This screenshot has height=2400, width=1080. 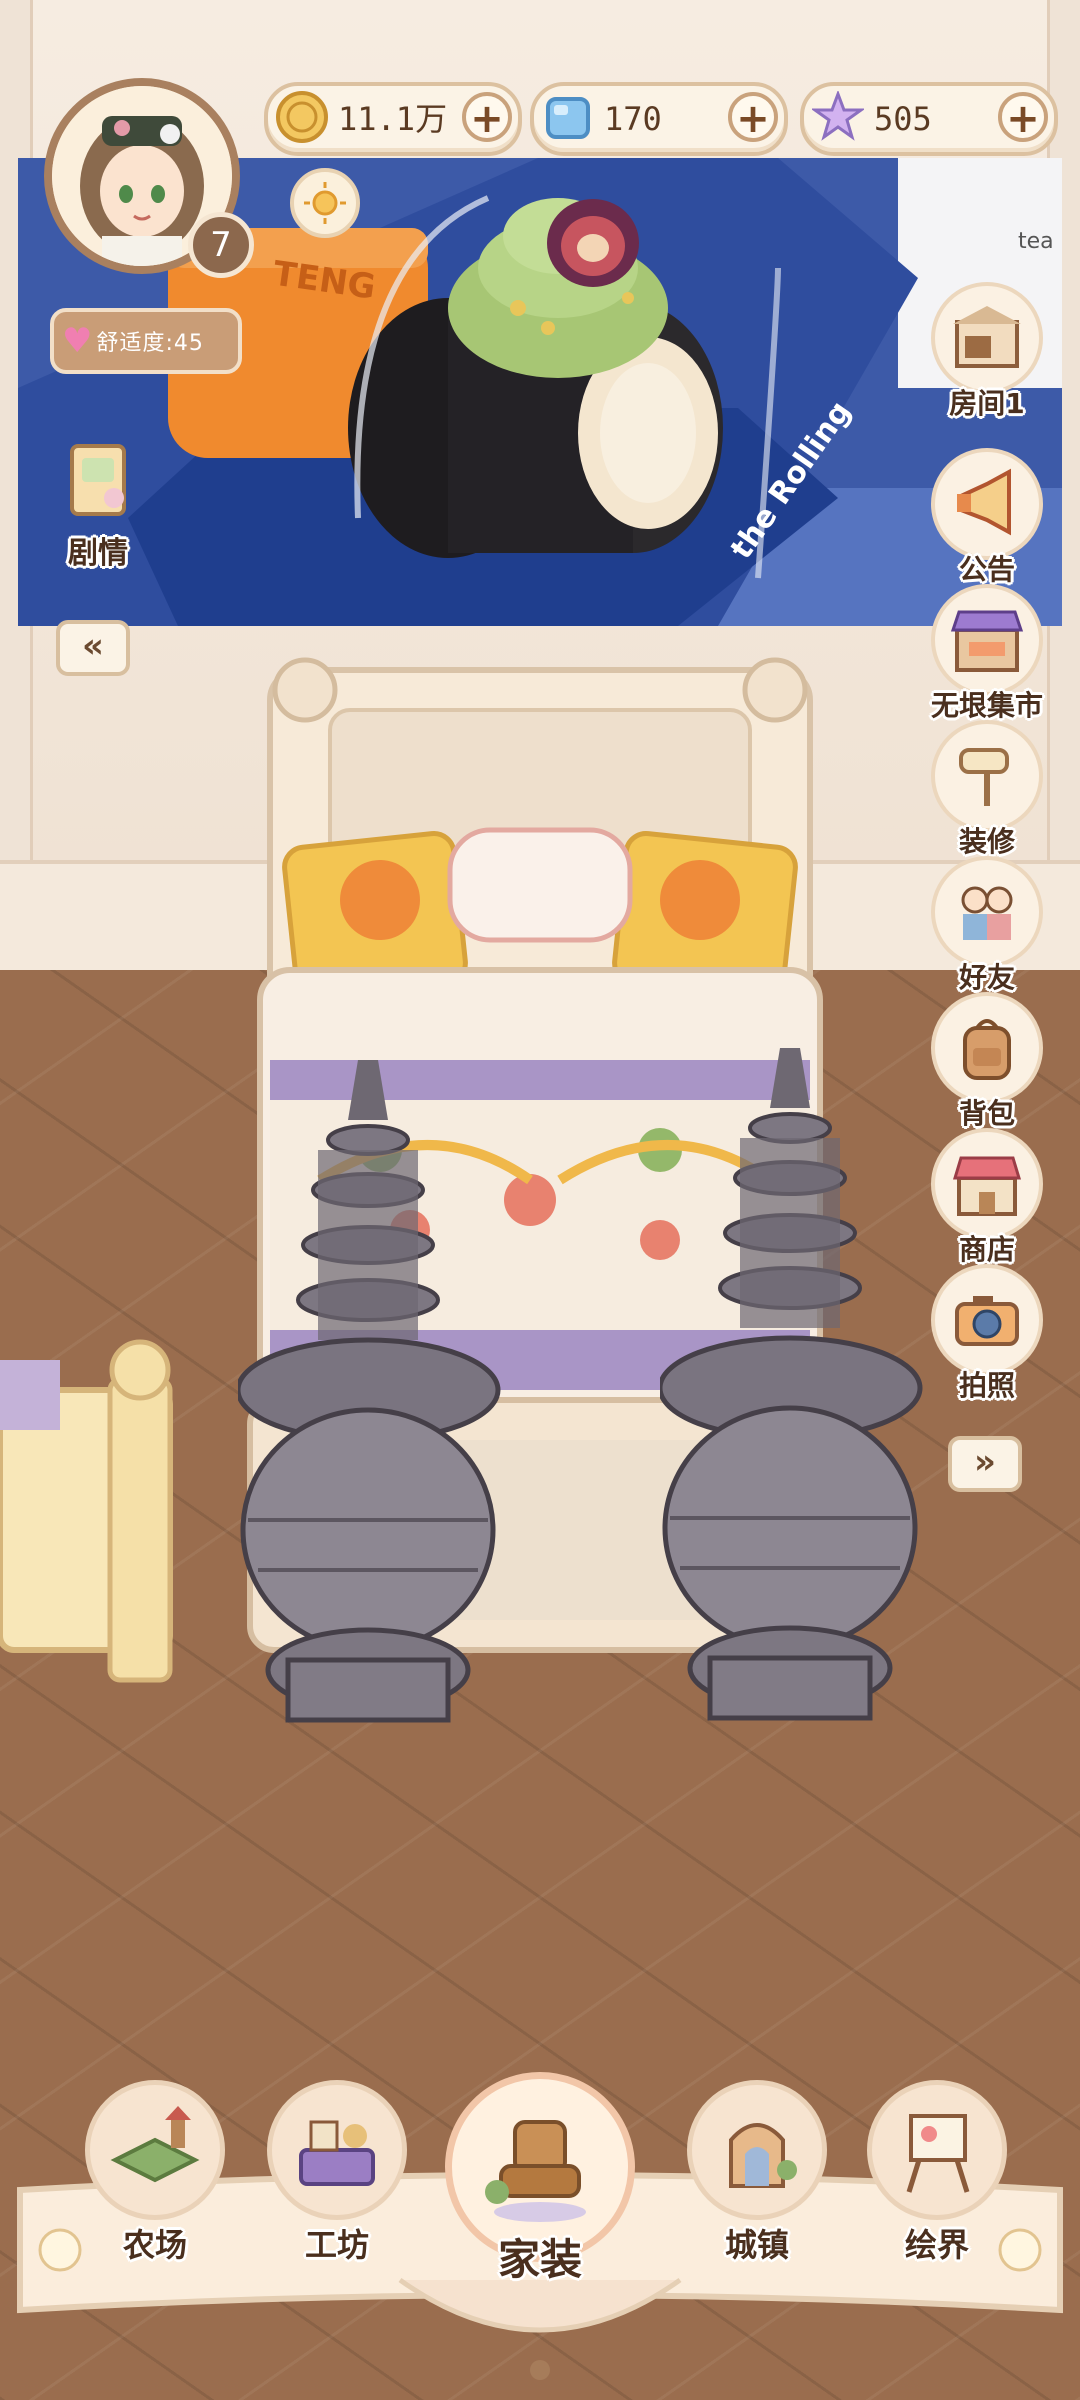 I want to click on side-menu-shop: 商店, so click(x=987, y=1197).